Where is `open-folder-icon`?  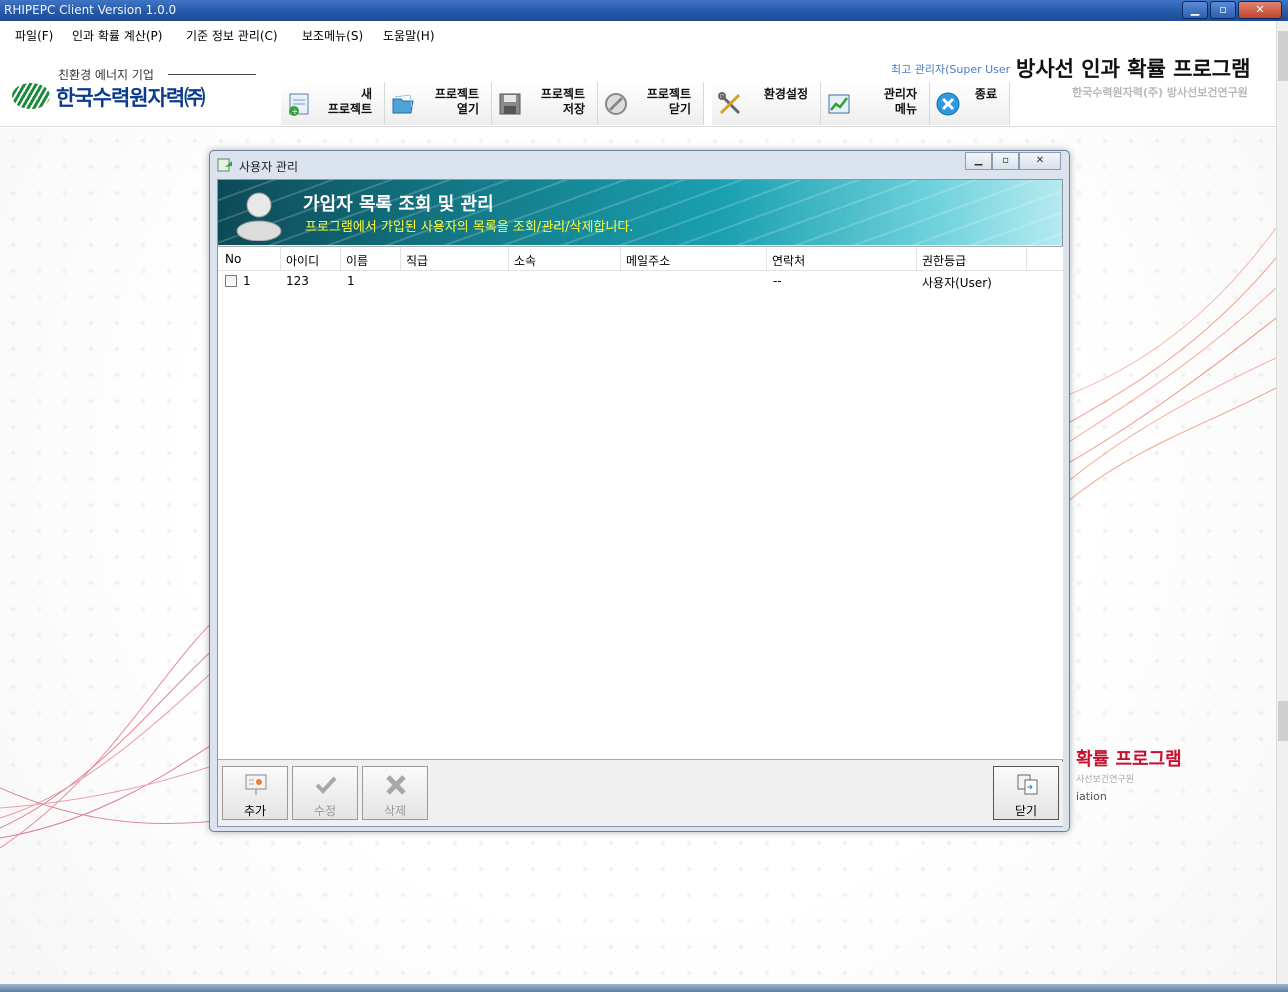 open-folder-icon is located at coordinates (403, 104).